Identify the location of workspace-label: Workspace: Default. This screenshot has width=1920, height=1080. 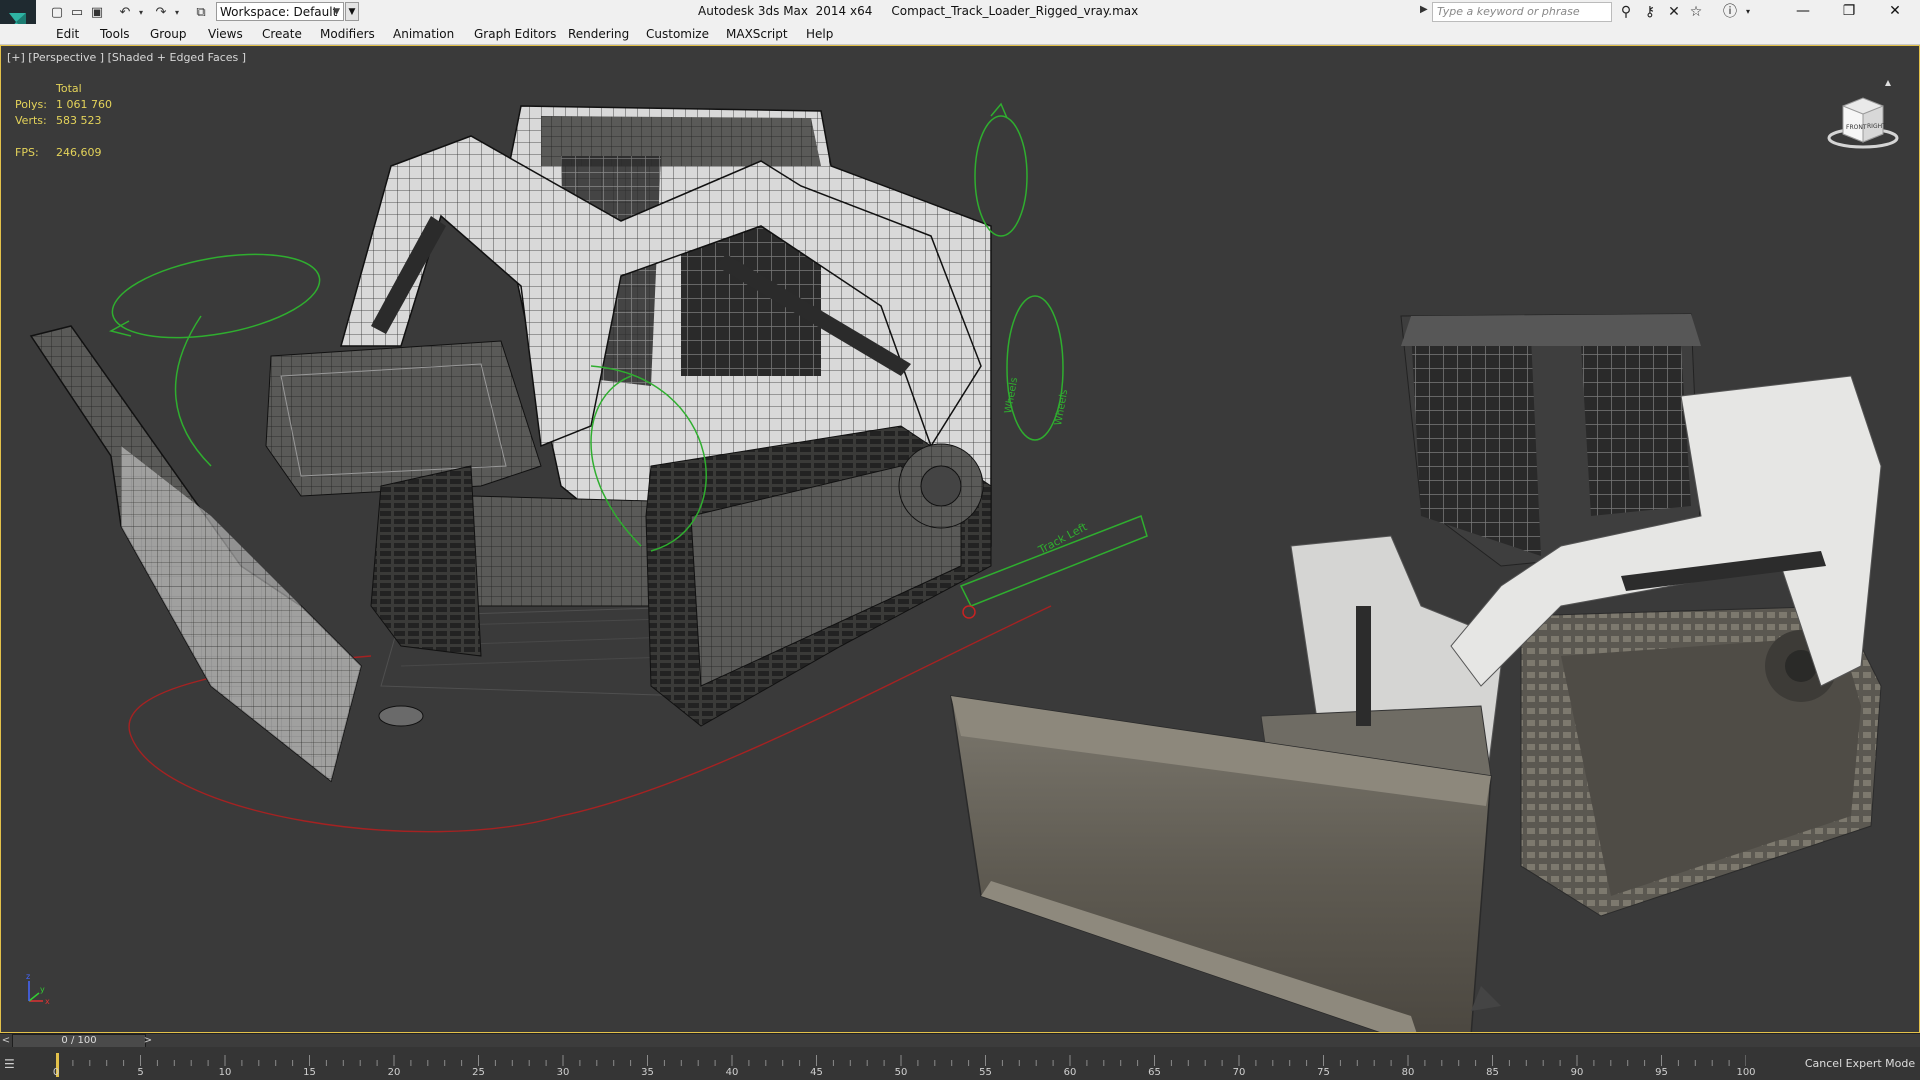
(279, 12).